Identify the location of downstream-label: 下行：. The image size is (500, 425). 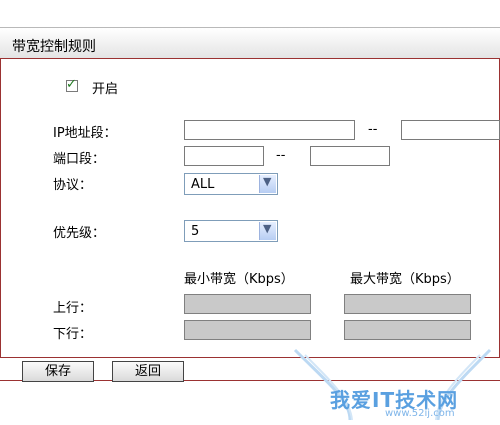
(73, 334).